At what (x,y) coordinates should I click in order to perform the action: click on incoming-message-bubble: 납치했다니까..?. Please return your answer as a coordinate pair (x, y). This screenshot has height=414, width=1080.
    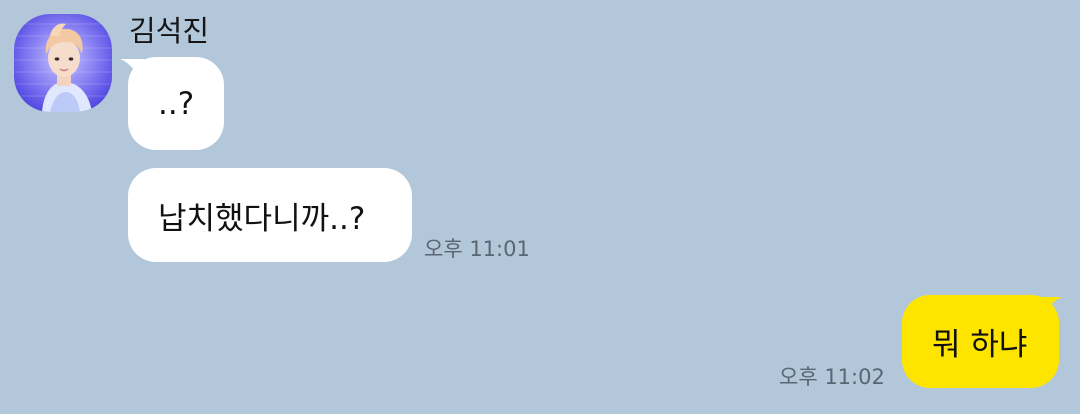
    Looking at the image, I should click on (270, 215).